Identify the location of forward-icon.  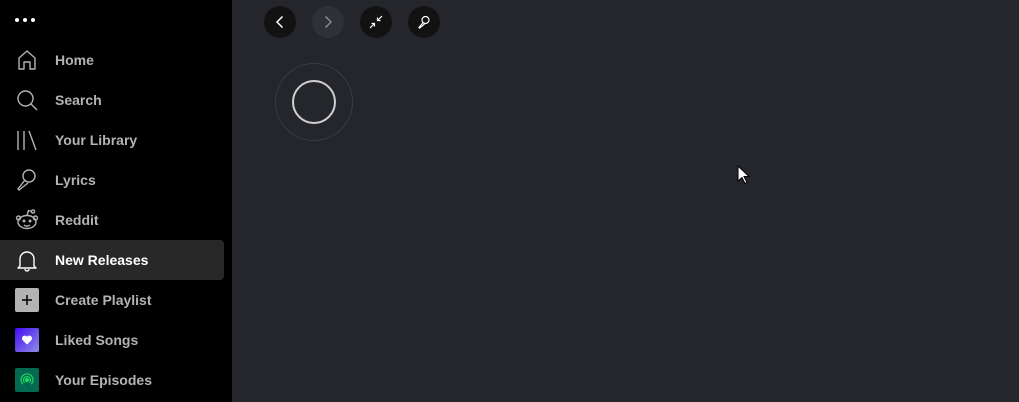
(328, 22).